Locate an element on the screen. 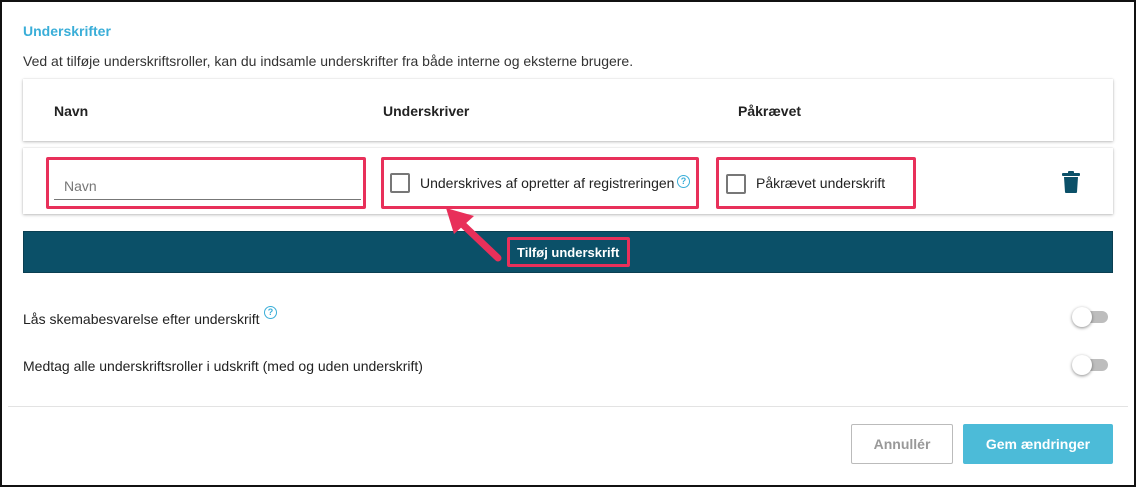  table-header is located at coordinates (568, 110).